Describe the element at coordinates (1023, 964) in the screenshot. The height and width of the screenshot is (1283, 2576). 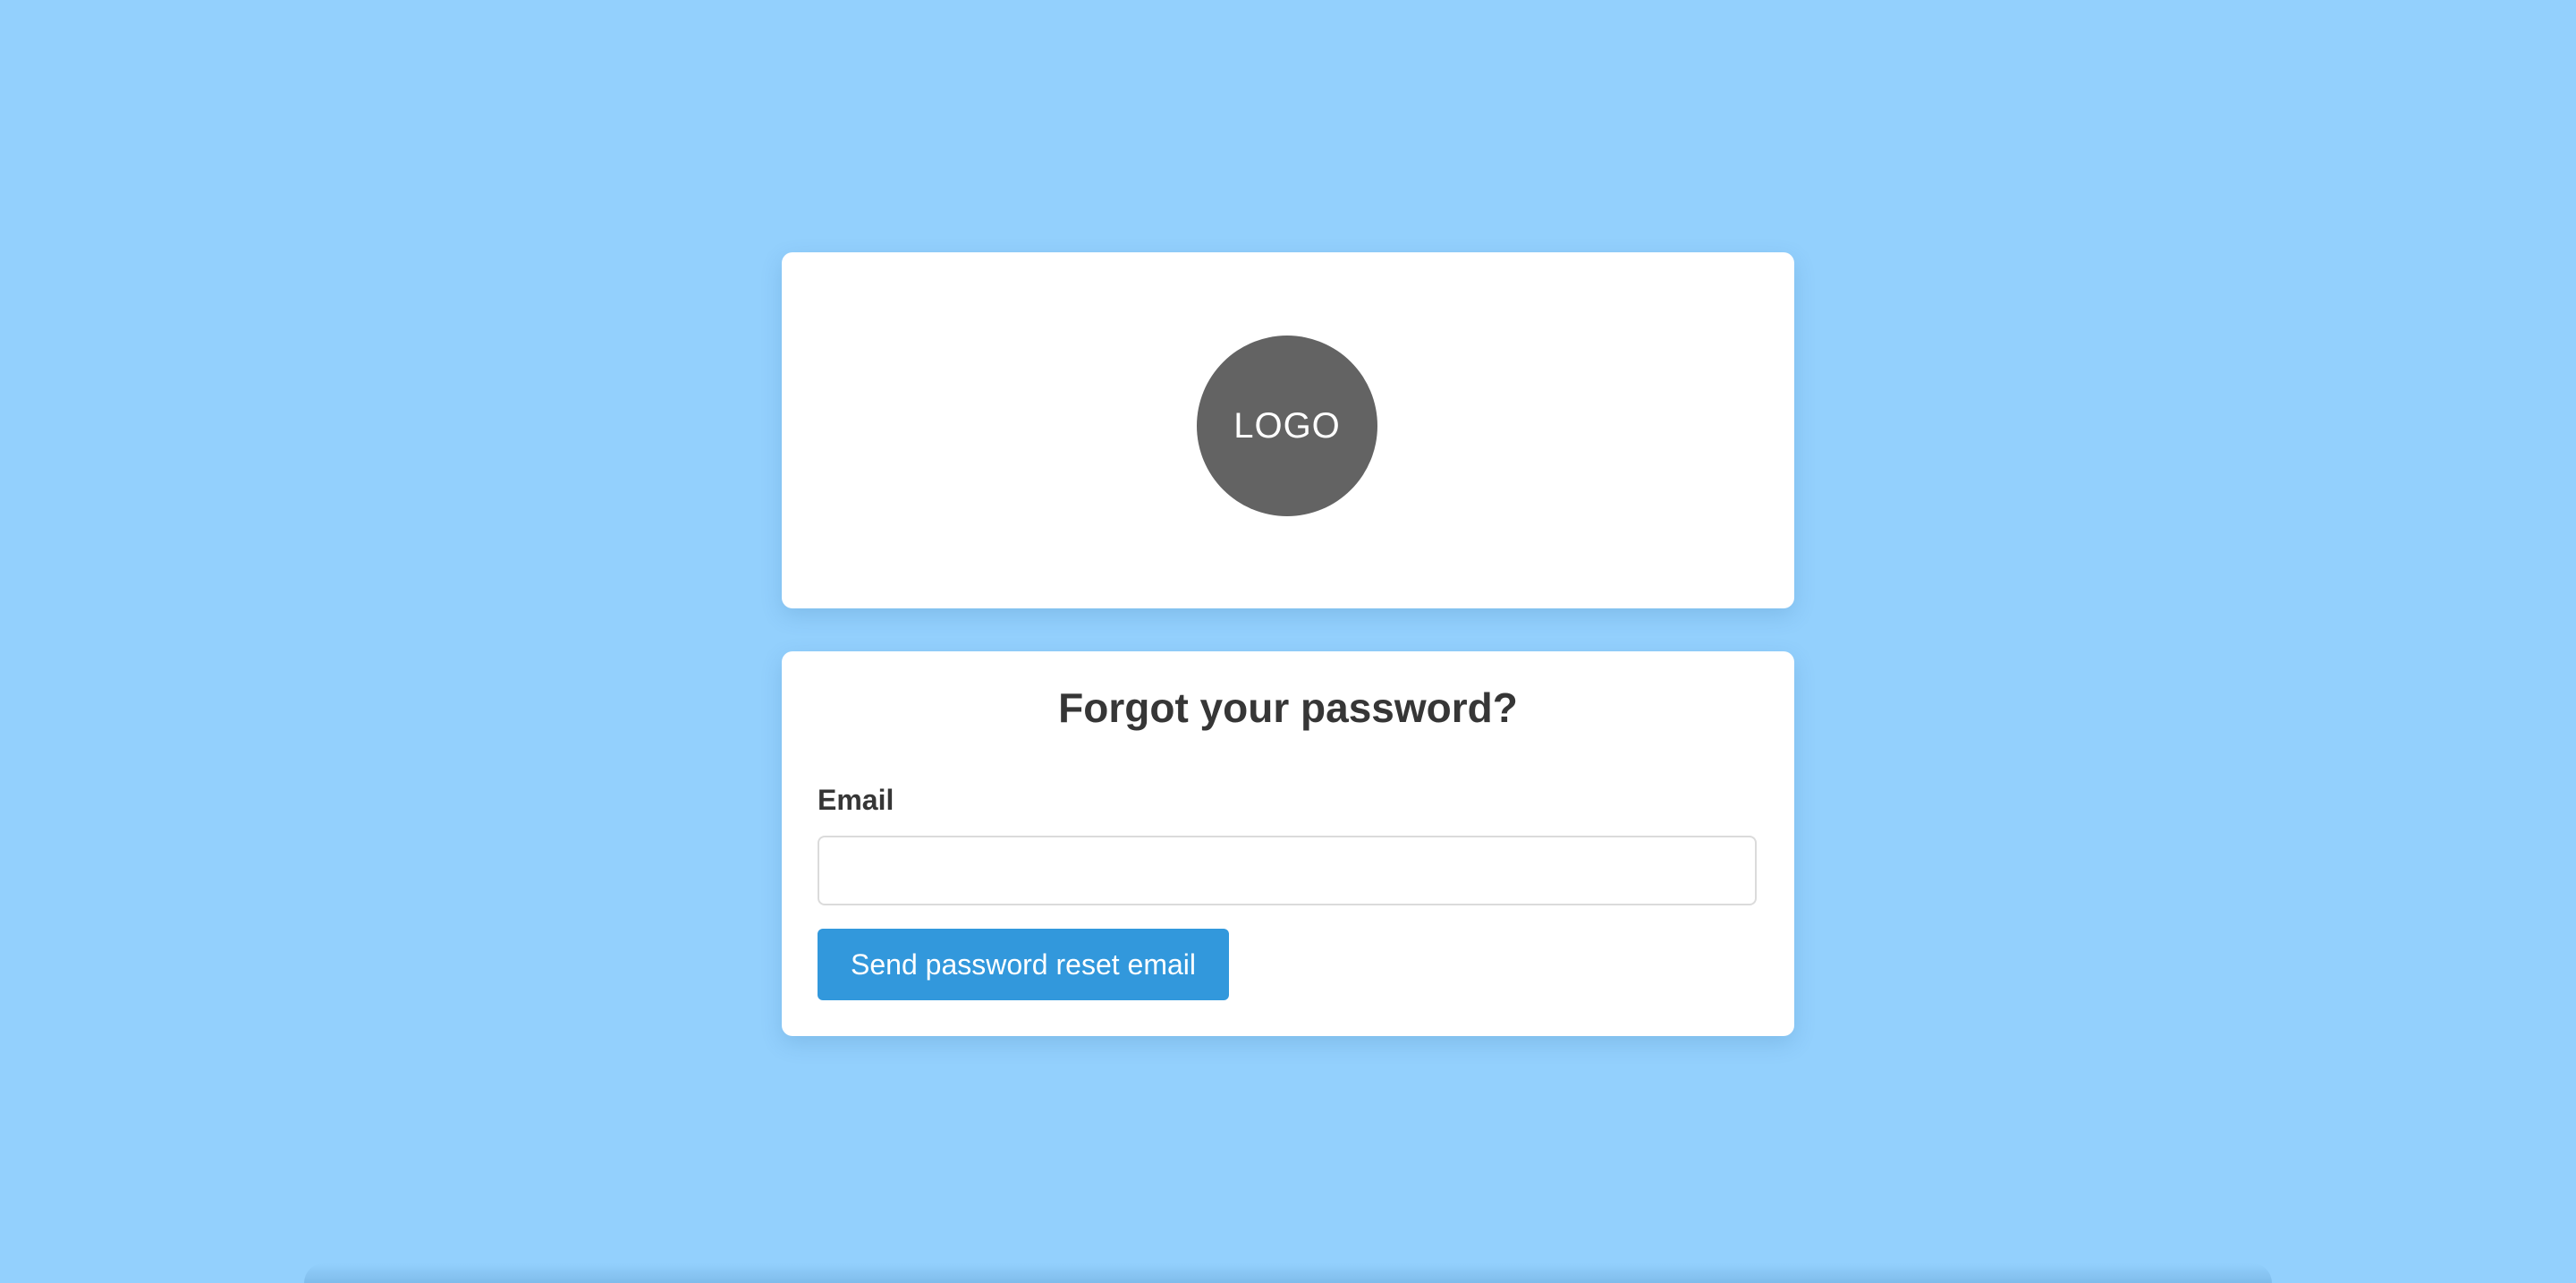
I see `send-reset-email-button: Send password reset email` at that location.